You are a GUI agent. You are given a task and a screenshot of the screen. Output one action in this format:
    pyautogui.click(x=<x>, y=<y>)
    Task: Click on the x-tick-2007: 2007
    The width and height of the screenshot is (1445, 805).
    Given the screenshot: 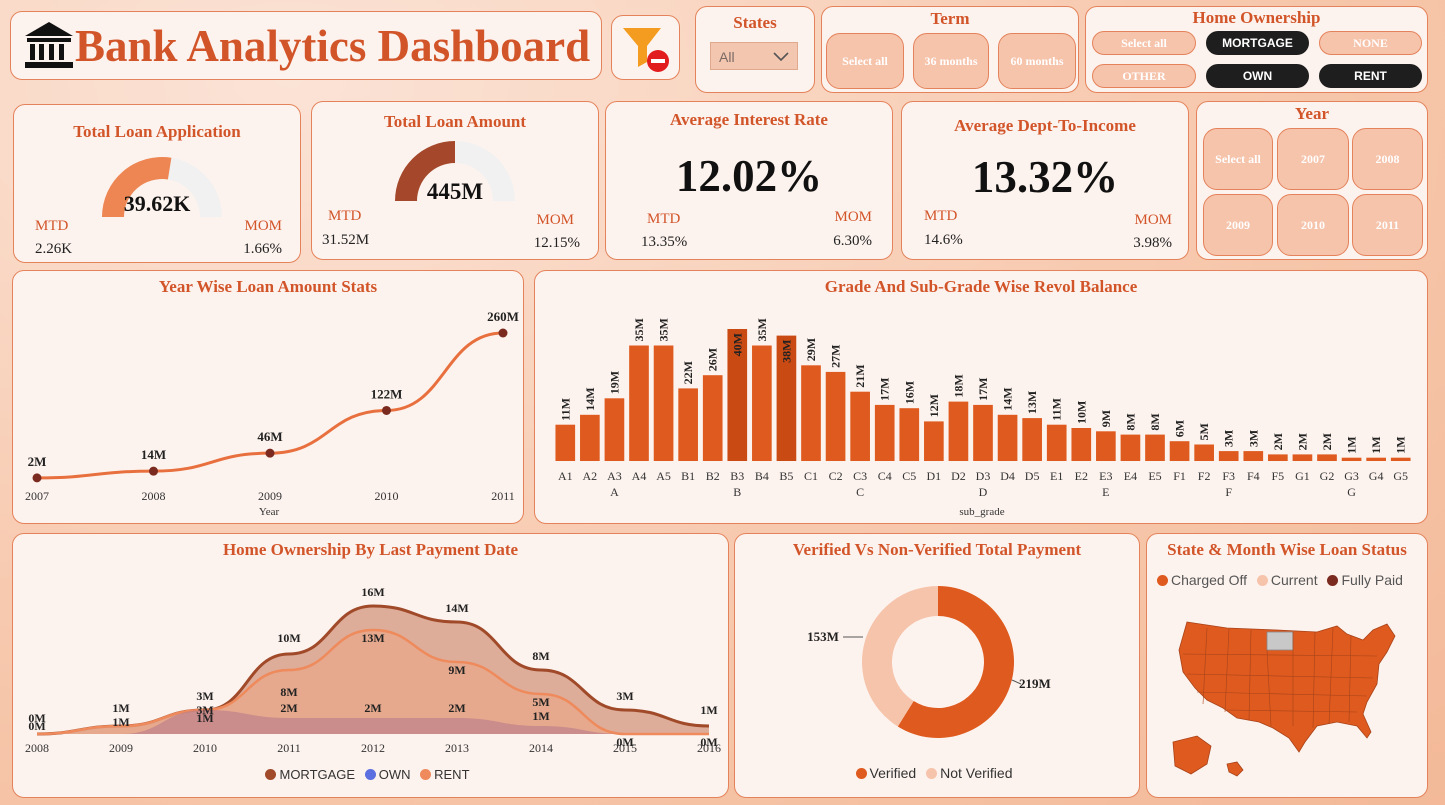 What is the action you would take?
    pyautogui.click(x=37, y=496)
    